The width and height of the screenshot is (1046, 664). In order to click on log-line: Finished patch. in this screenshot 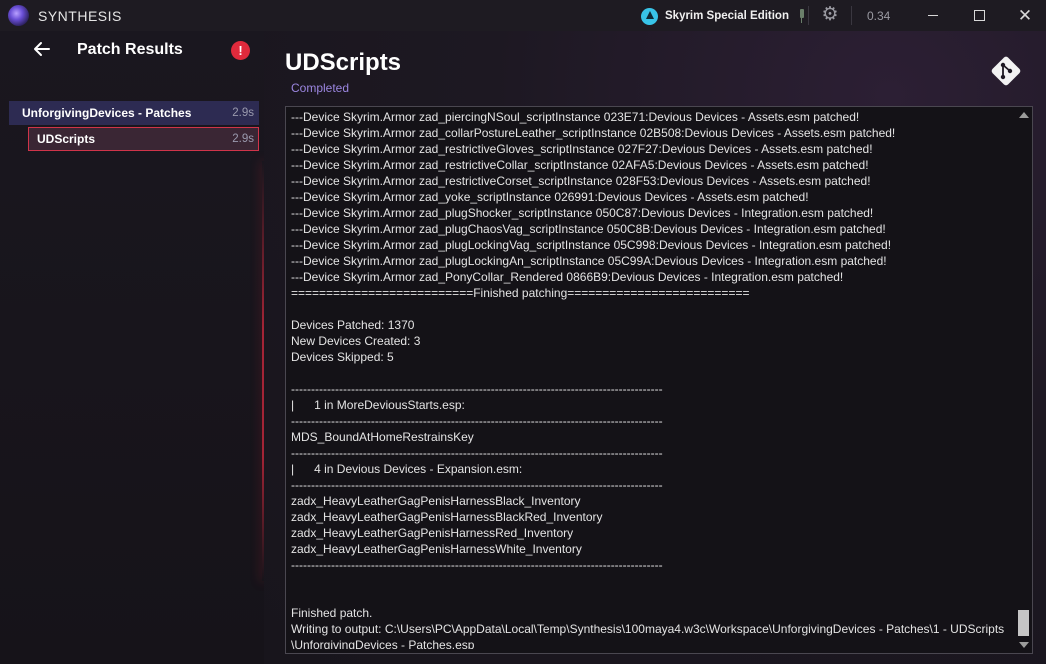, I will do `click(332, 613)`.